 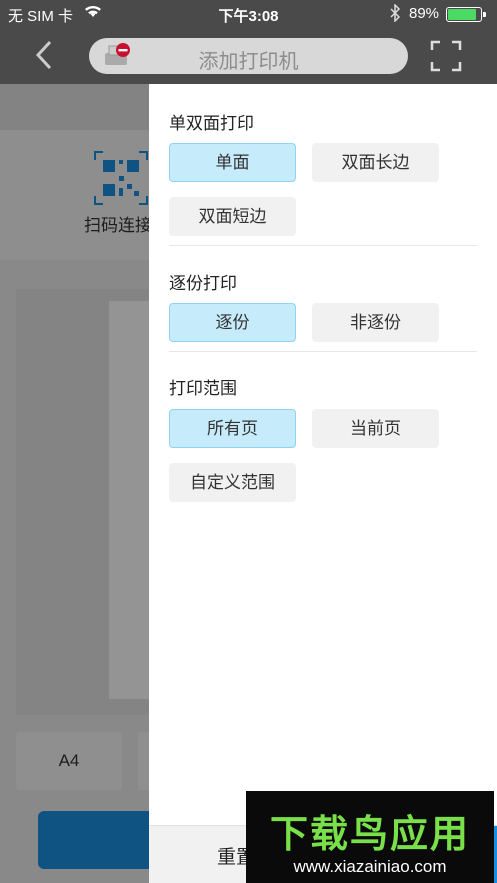 I want to click on option-duplex-short-edge: 双面短边, so click(x=232, y=216).